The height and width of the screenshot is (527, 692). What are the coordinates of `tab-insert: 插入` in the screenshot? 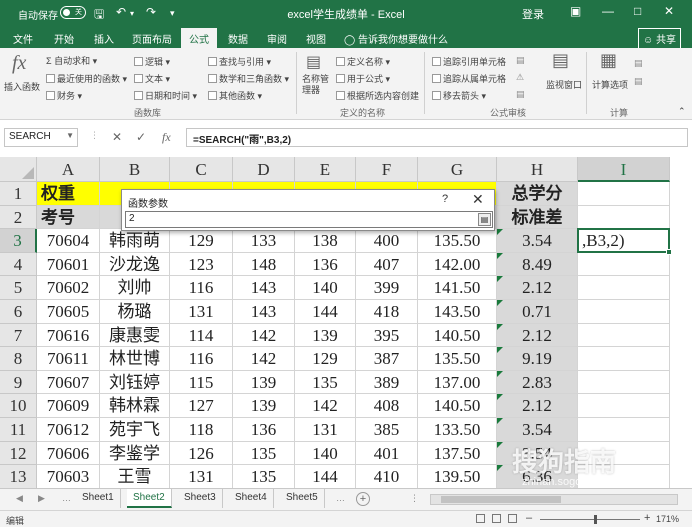 It's located at (104, 38).